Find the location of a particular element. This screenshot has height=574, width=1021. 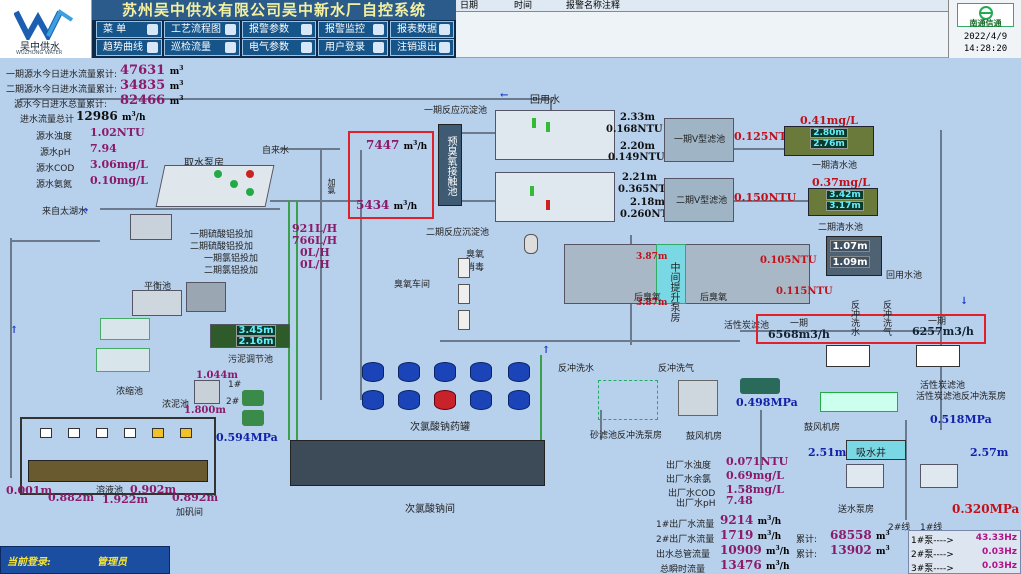

raw-ammonia-value: 0.10mg/L is located at coordinates (119, 180).